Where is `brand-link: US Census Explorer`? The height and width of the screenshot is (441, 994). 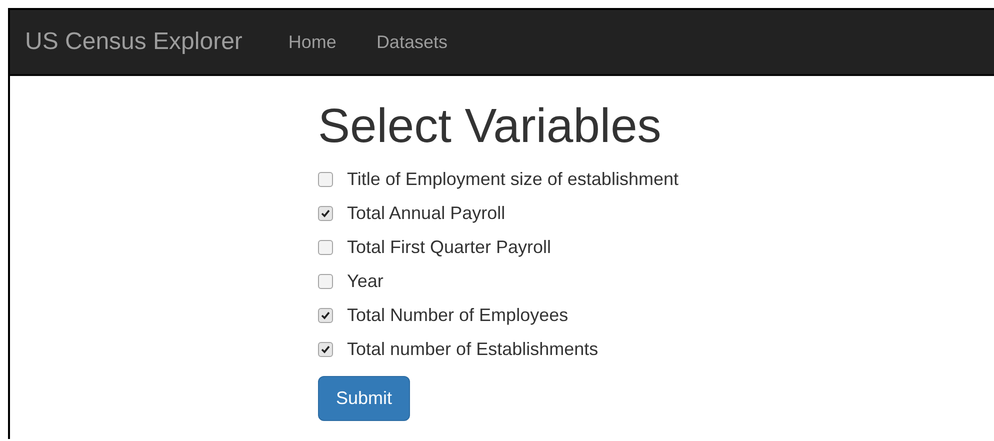 brand-link: US Census Explorer is located at coordinates (133, 42).